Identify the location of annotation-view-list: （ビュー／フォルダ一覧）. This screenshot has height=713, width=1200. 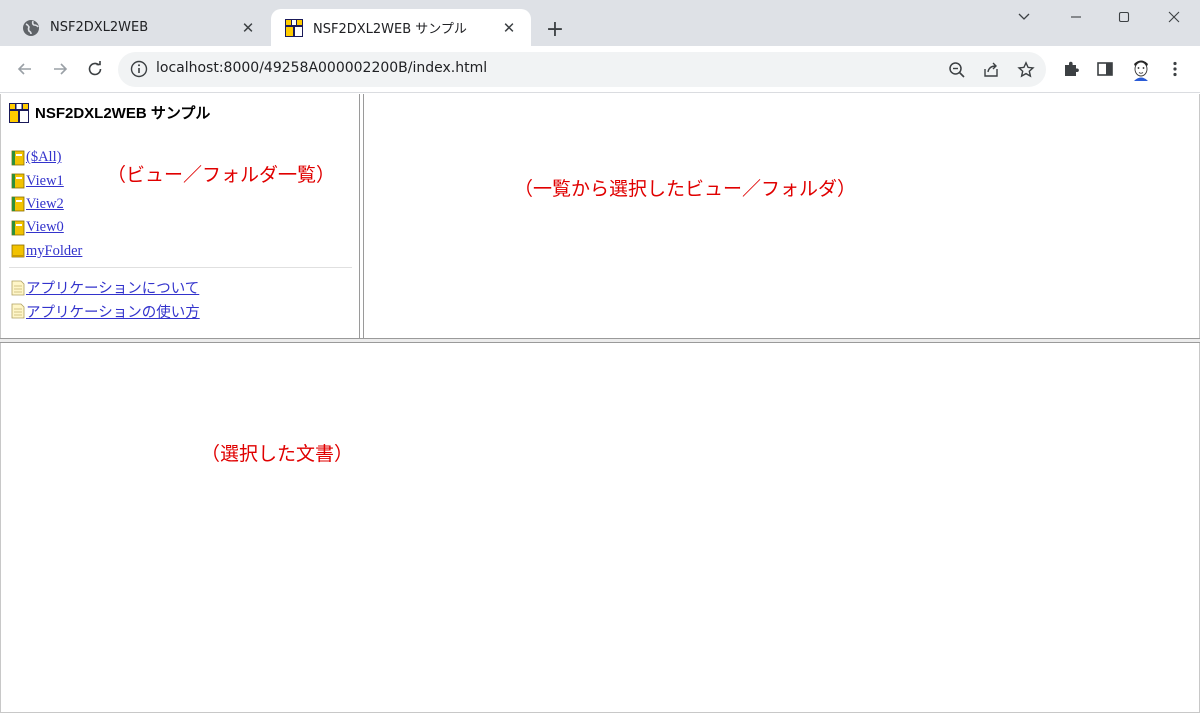
(221, 175).